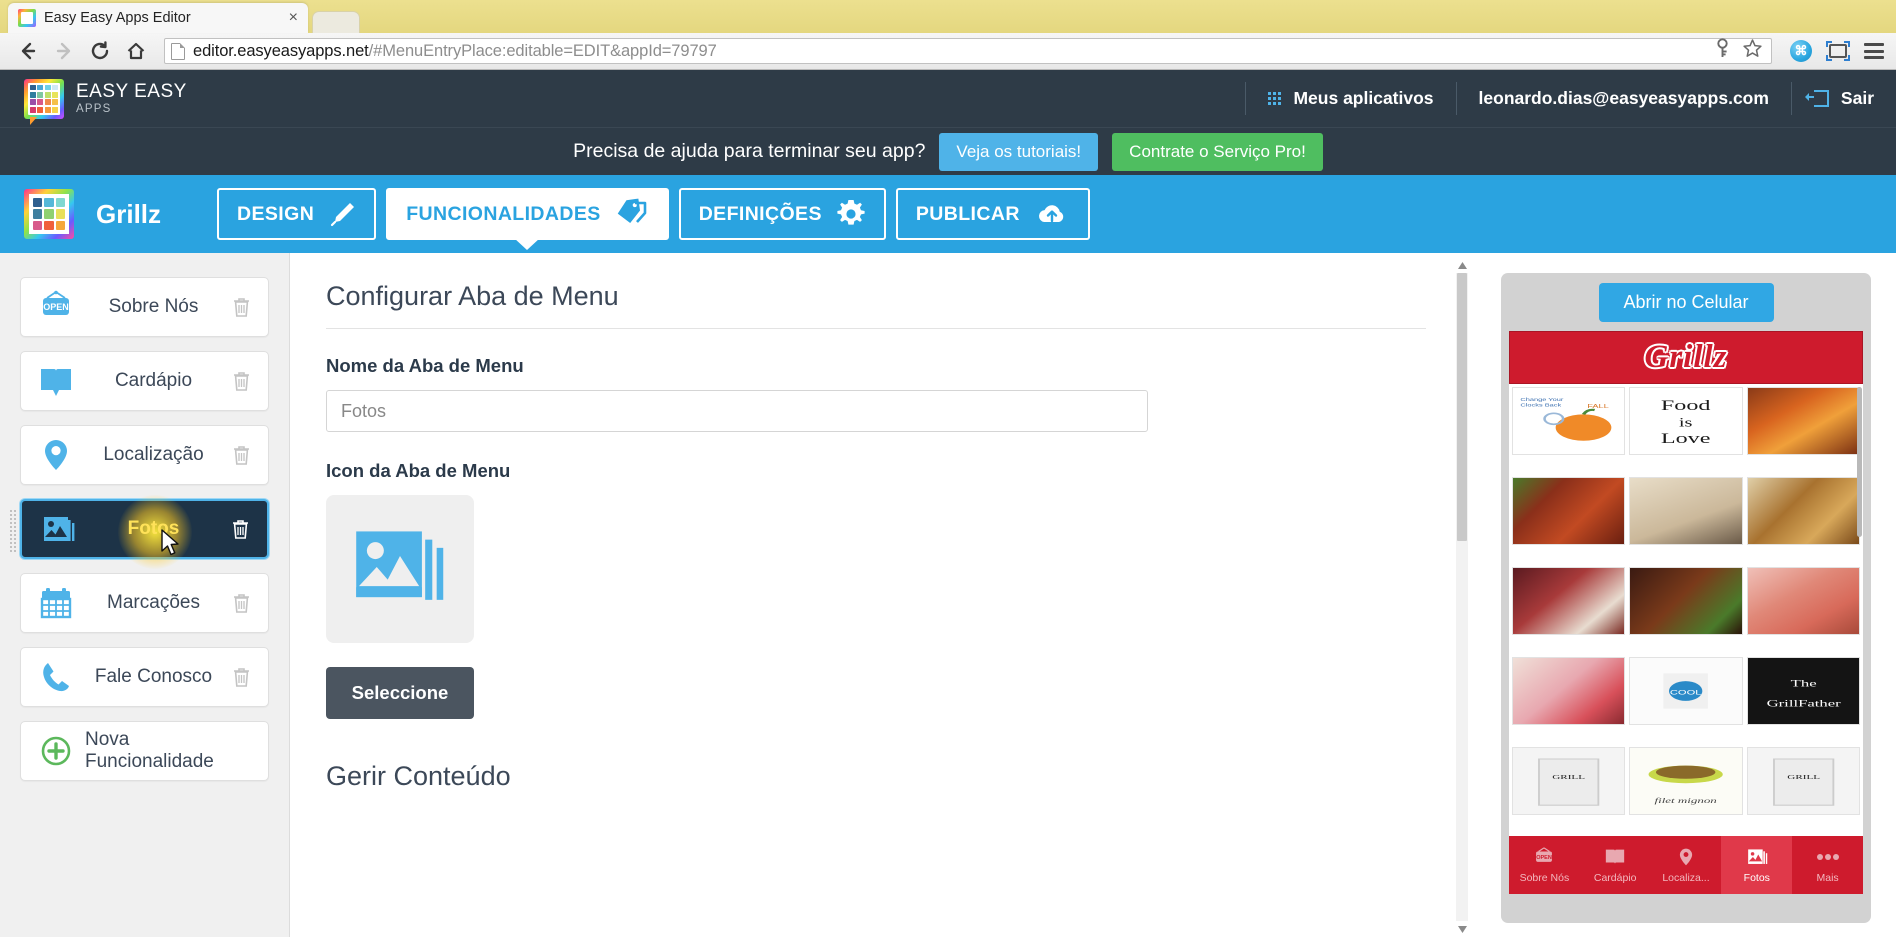 This screenshot has width=1896, height=937. What do you see at coordinates (131, 91) in the screenshot?
I see `brand-name-primary: EASY EASY` at bounding box center [131, 91].